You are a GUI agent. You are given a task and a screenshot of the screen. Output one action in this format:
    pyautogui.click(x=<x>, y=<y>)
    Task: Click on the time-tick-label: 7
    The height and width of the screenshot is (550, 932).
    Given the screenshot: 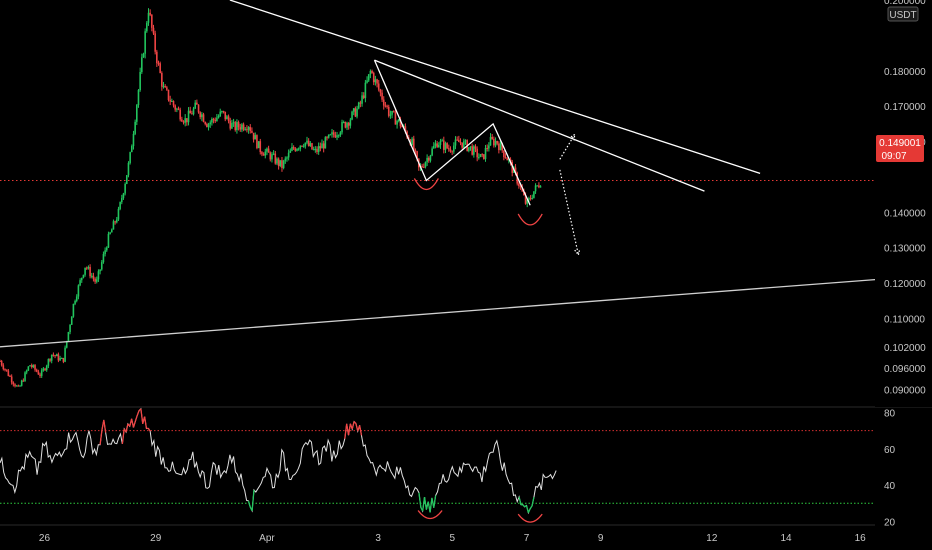 What is the action you would take?
    pyautogui.click(x=527, y=538)
    